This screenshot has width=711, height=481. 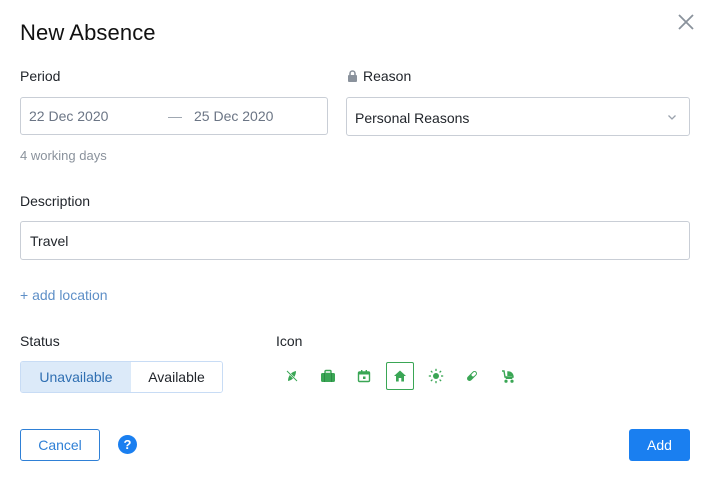 I want to click on dialog-title: New Absence, so click(x=88, y=32).